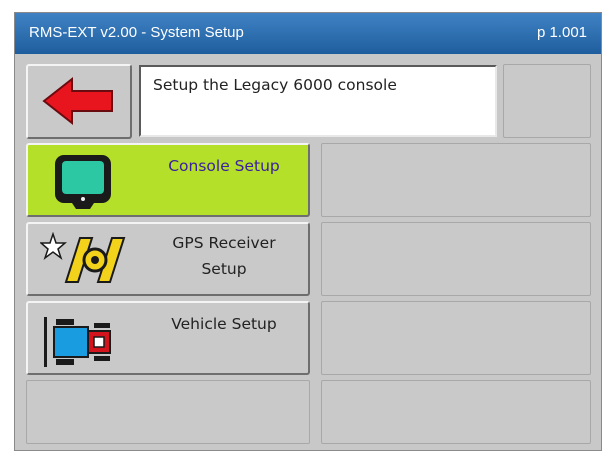 This screenshot has height=463, width=613. What do you see at coordinates (224, 269) in the screenshot?
I see `gps-receiver-label-line2: Setup` at bounding box center [224, 269].